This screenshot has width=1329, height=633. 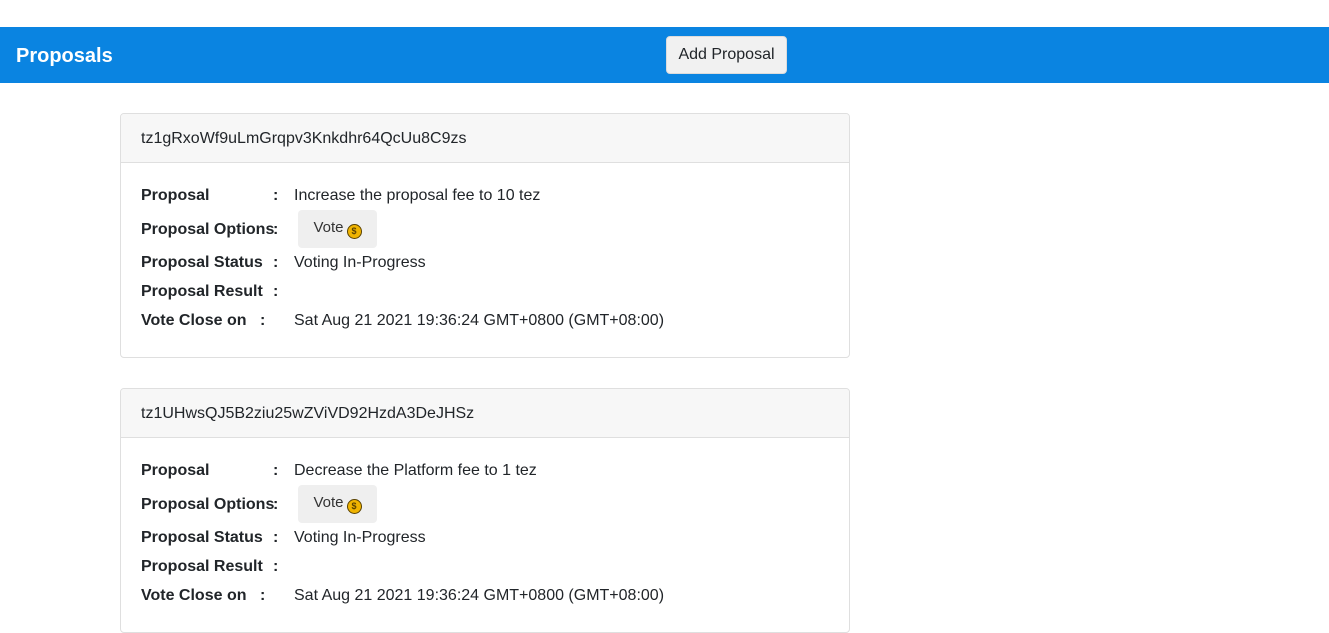 I want to click on proposal-text: Decrease the Platform fee to 1 tez, so click(x=415, y=470).